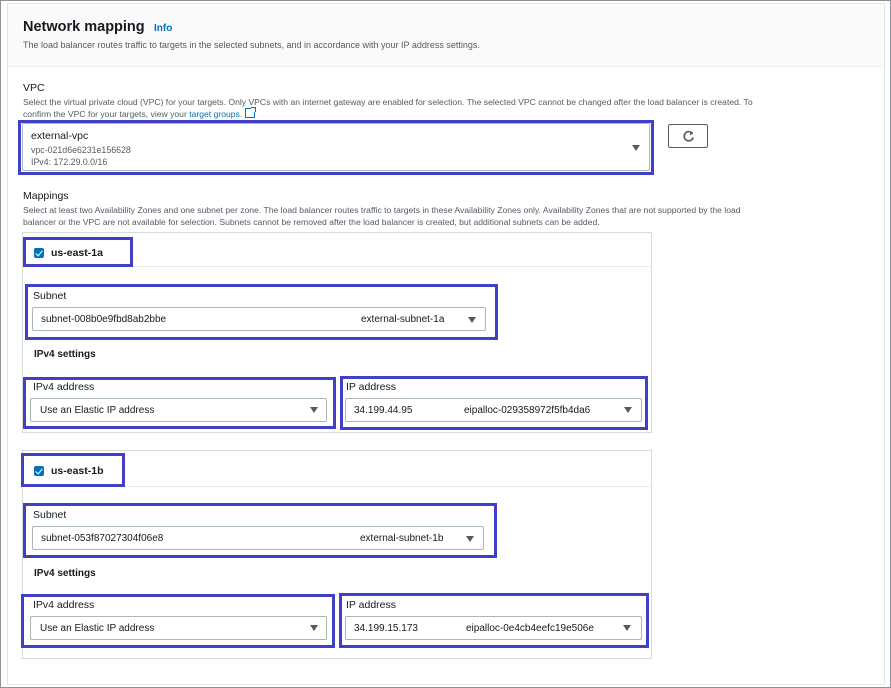 This screenshot has width=891, height=688. What do you see at coordinates (104, 319) in the screenshot?
I see `subnet-id: subnet-008b0e9fbd8ab2bbe` at bounding box center [104, 319].